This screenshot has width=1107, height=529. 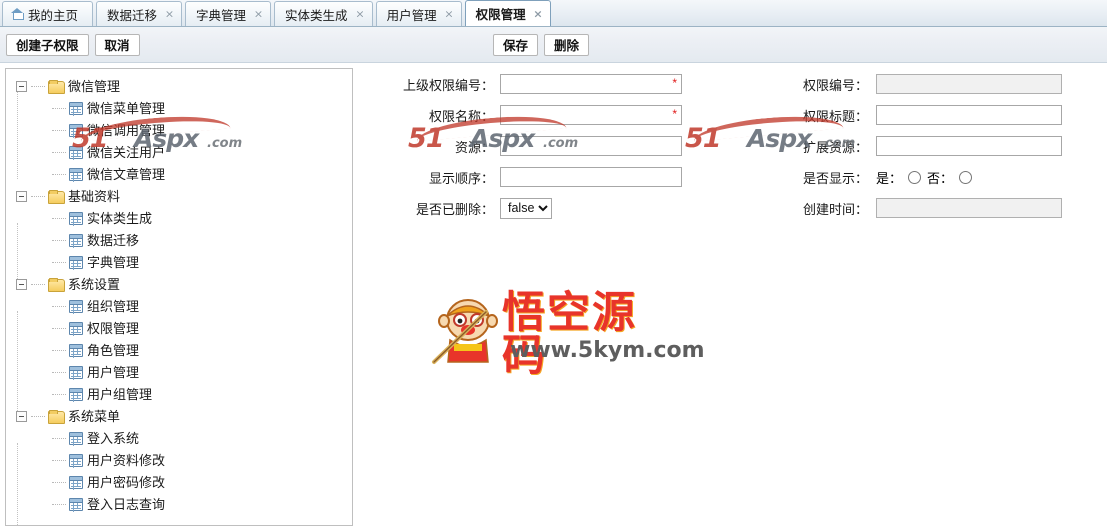 What do you see at coordinates (591, 115) in the screenshot?
I see `permission-name-input` at bounding box center [591, 115].